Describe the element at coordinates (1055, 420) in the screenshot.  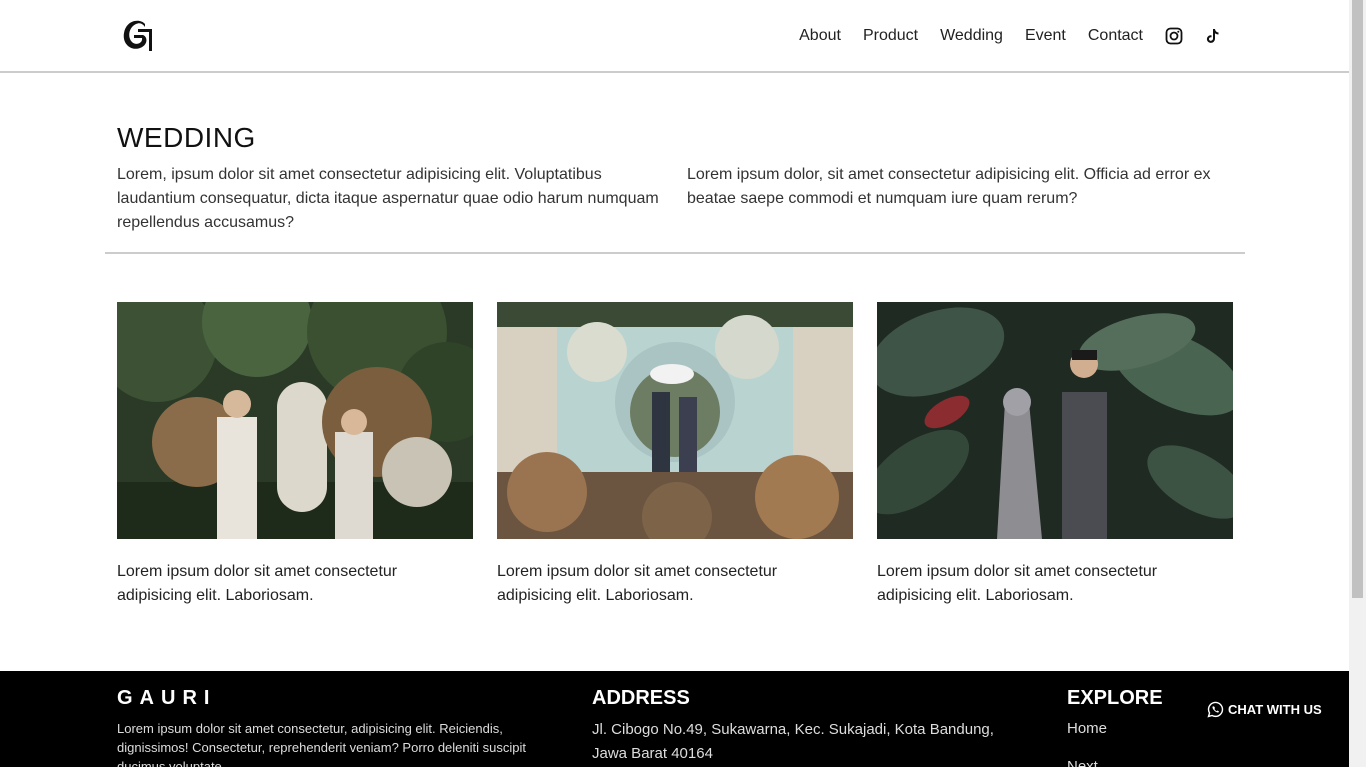
I see `wedding-photo-couple-garden` at that location.